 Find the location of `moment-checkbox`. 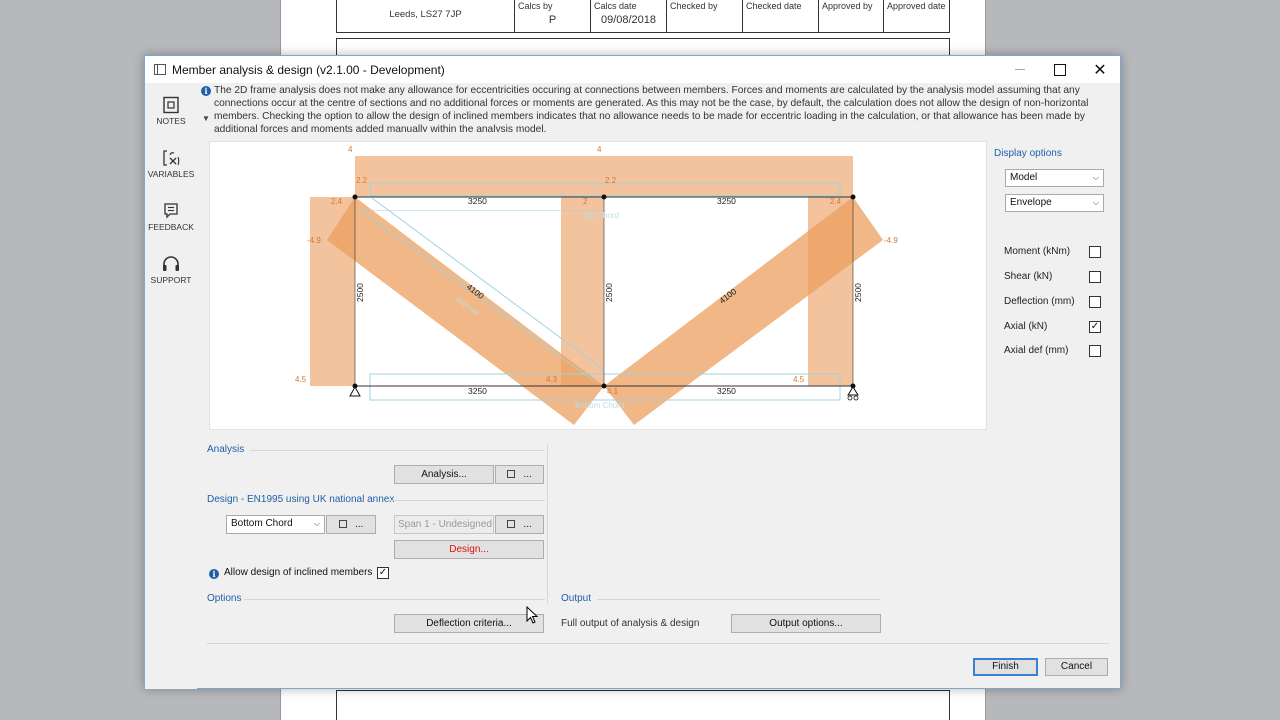

moment-checkbox is located at coordinates (1095, 252).